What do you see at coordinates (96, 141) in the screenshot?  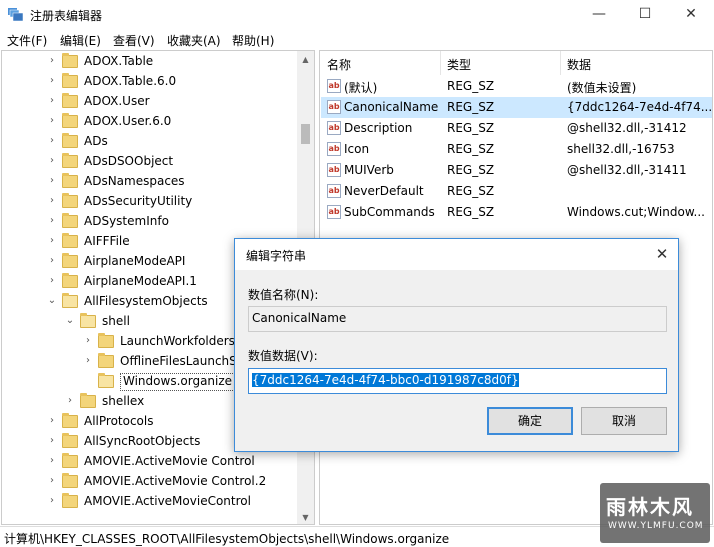 I see `tree-item-label: ADs` at bounding box center [96, 141].